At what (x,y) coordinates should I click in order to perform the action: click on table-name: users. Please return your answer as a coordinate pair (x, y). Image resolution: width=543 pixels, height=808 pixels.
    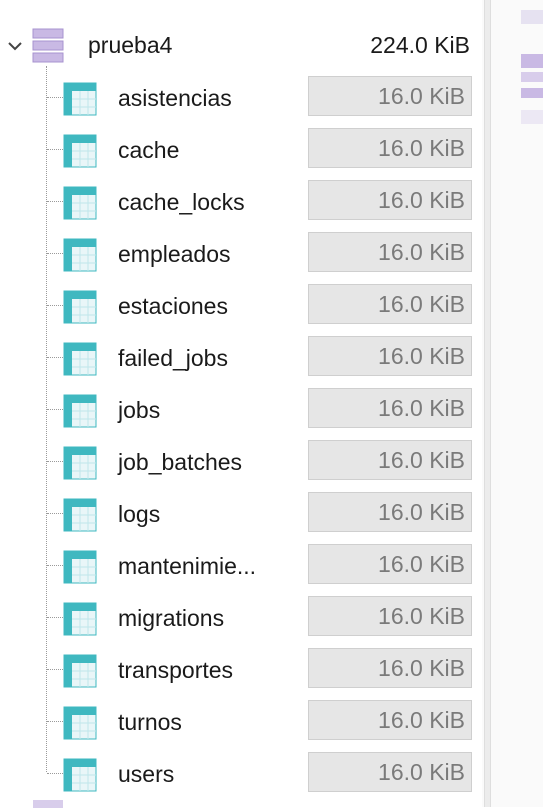
    Looking at the image, I should click on (146, 774).